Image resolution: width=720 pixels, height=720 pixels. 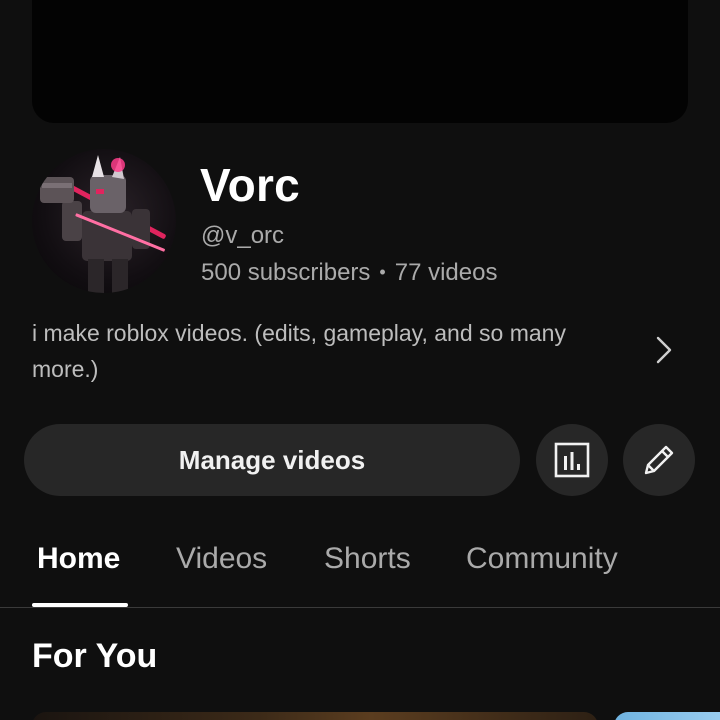 I want to click on analytics-icon, so click(x=572, y=460).